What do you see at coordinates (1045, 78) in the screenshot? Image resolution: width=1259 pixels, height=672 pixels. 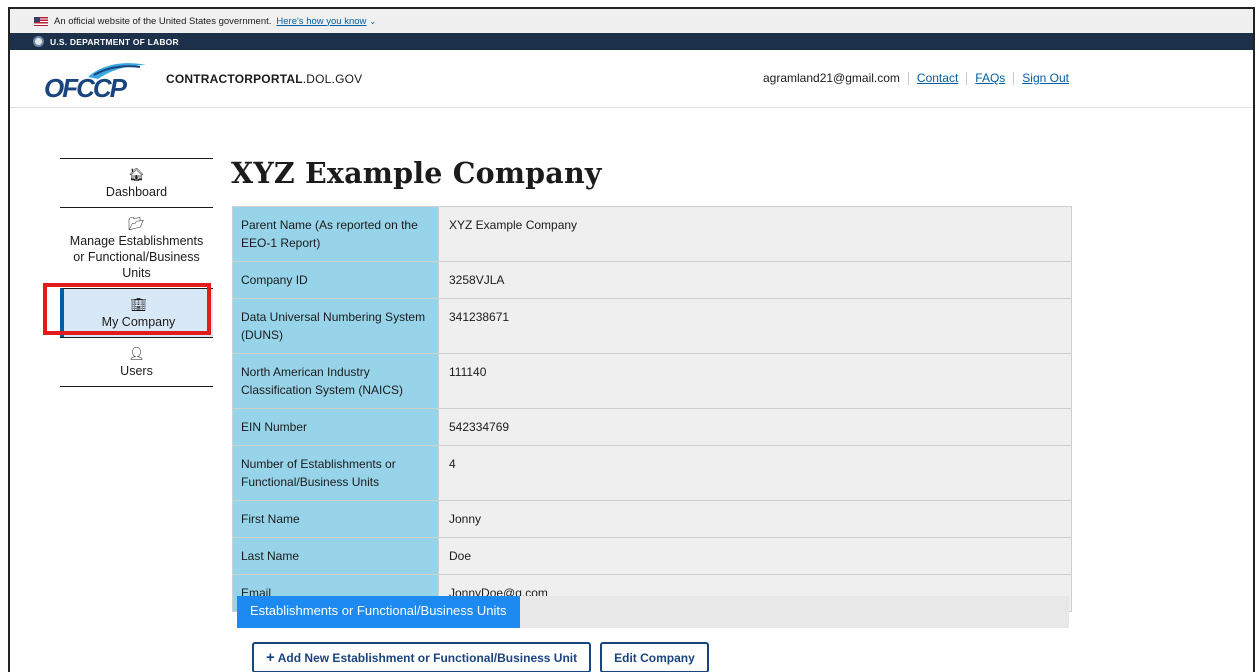 I see `sign-out-link: Sign Out` at bounding box center [1045, 78].